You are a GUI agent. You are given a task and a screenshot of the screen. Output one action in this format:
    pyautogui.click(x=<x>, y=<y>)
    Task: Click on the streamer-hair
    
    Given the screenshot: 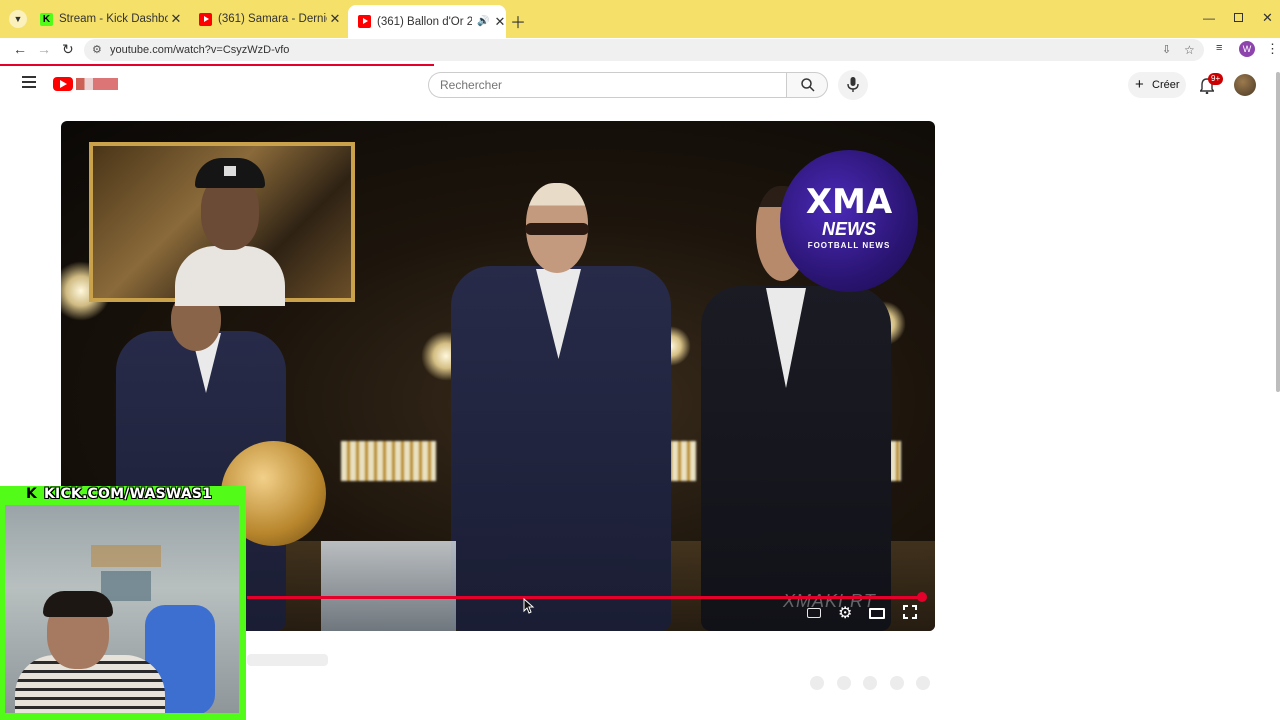 What is the action you would take?
    pyautogui.click(x=78, y=604)
    